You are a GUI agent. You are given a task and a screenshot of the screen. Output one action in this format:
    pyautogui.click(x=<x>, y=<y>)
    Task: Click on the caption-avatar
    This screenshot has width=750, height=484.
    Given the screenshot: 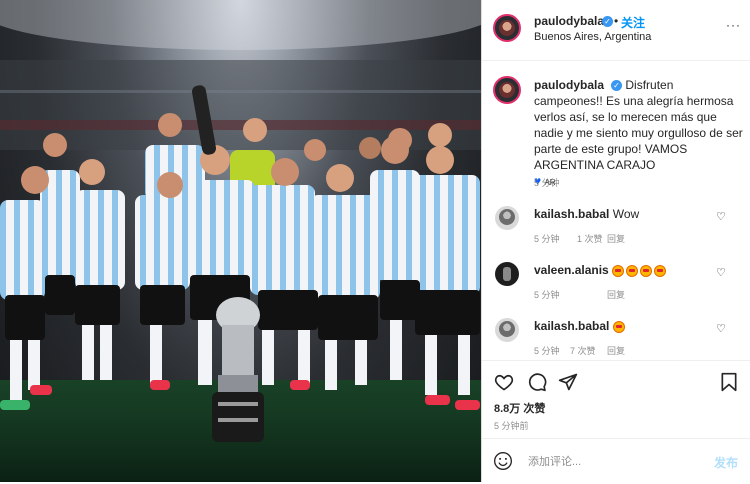 What is the action you would take?
    pyautogui.click(x=507, y=90)
    